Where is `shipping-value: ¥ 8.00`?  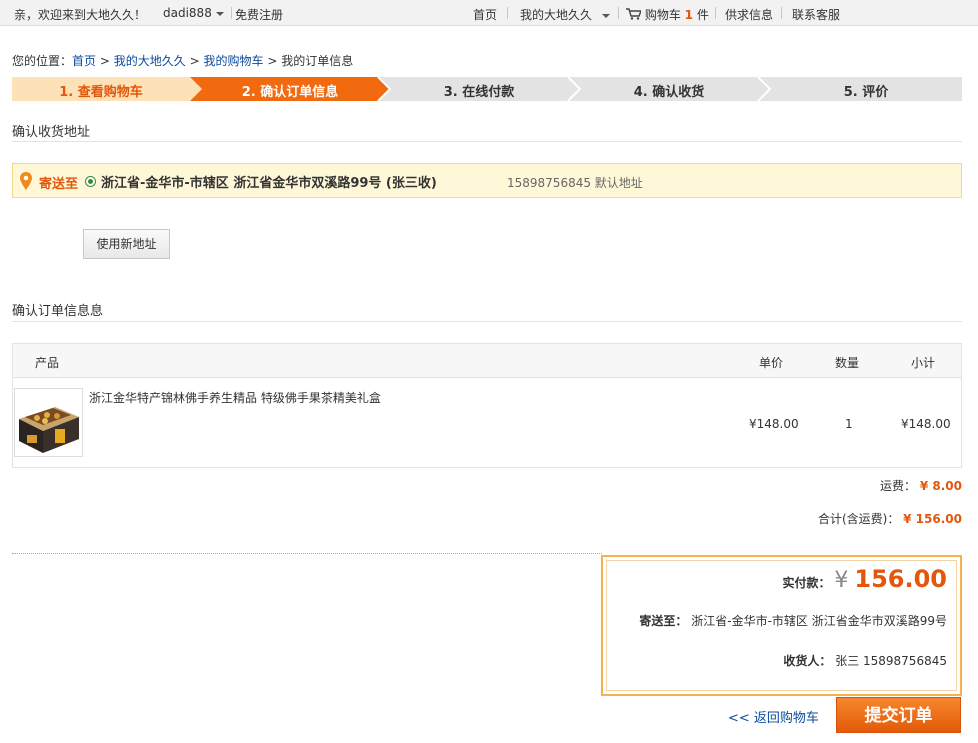
shipping-value: ¥ 8.00 is located at coordinates (940, 486).